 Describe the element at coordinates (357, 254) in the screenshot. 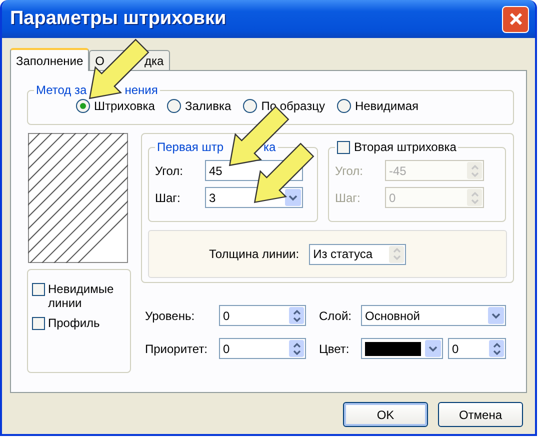

I see `thickness-field: Из статуса` at that location.